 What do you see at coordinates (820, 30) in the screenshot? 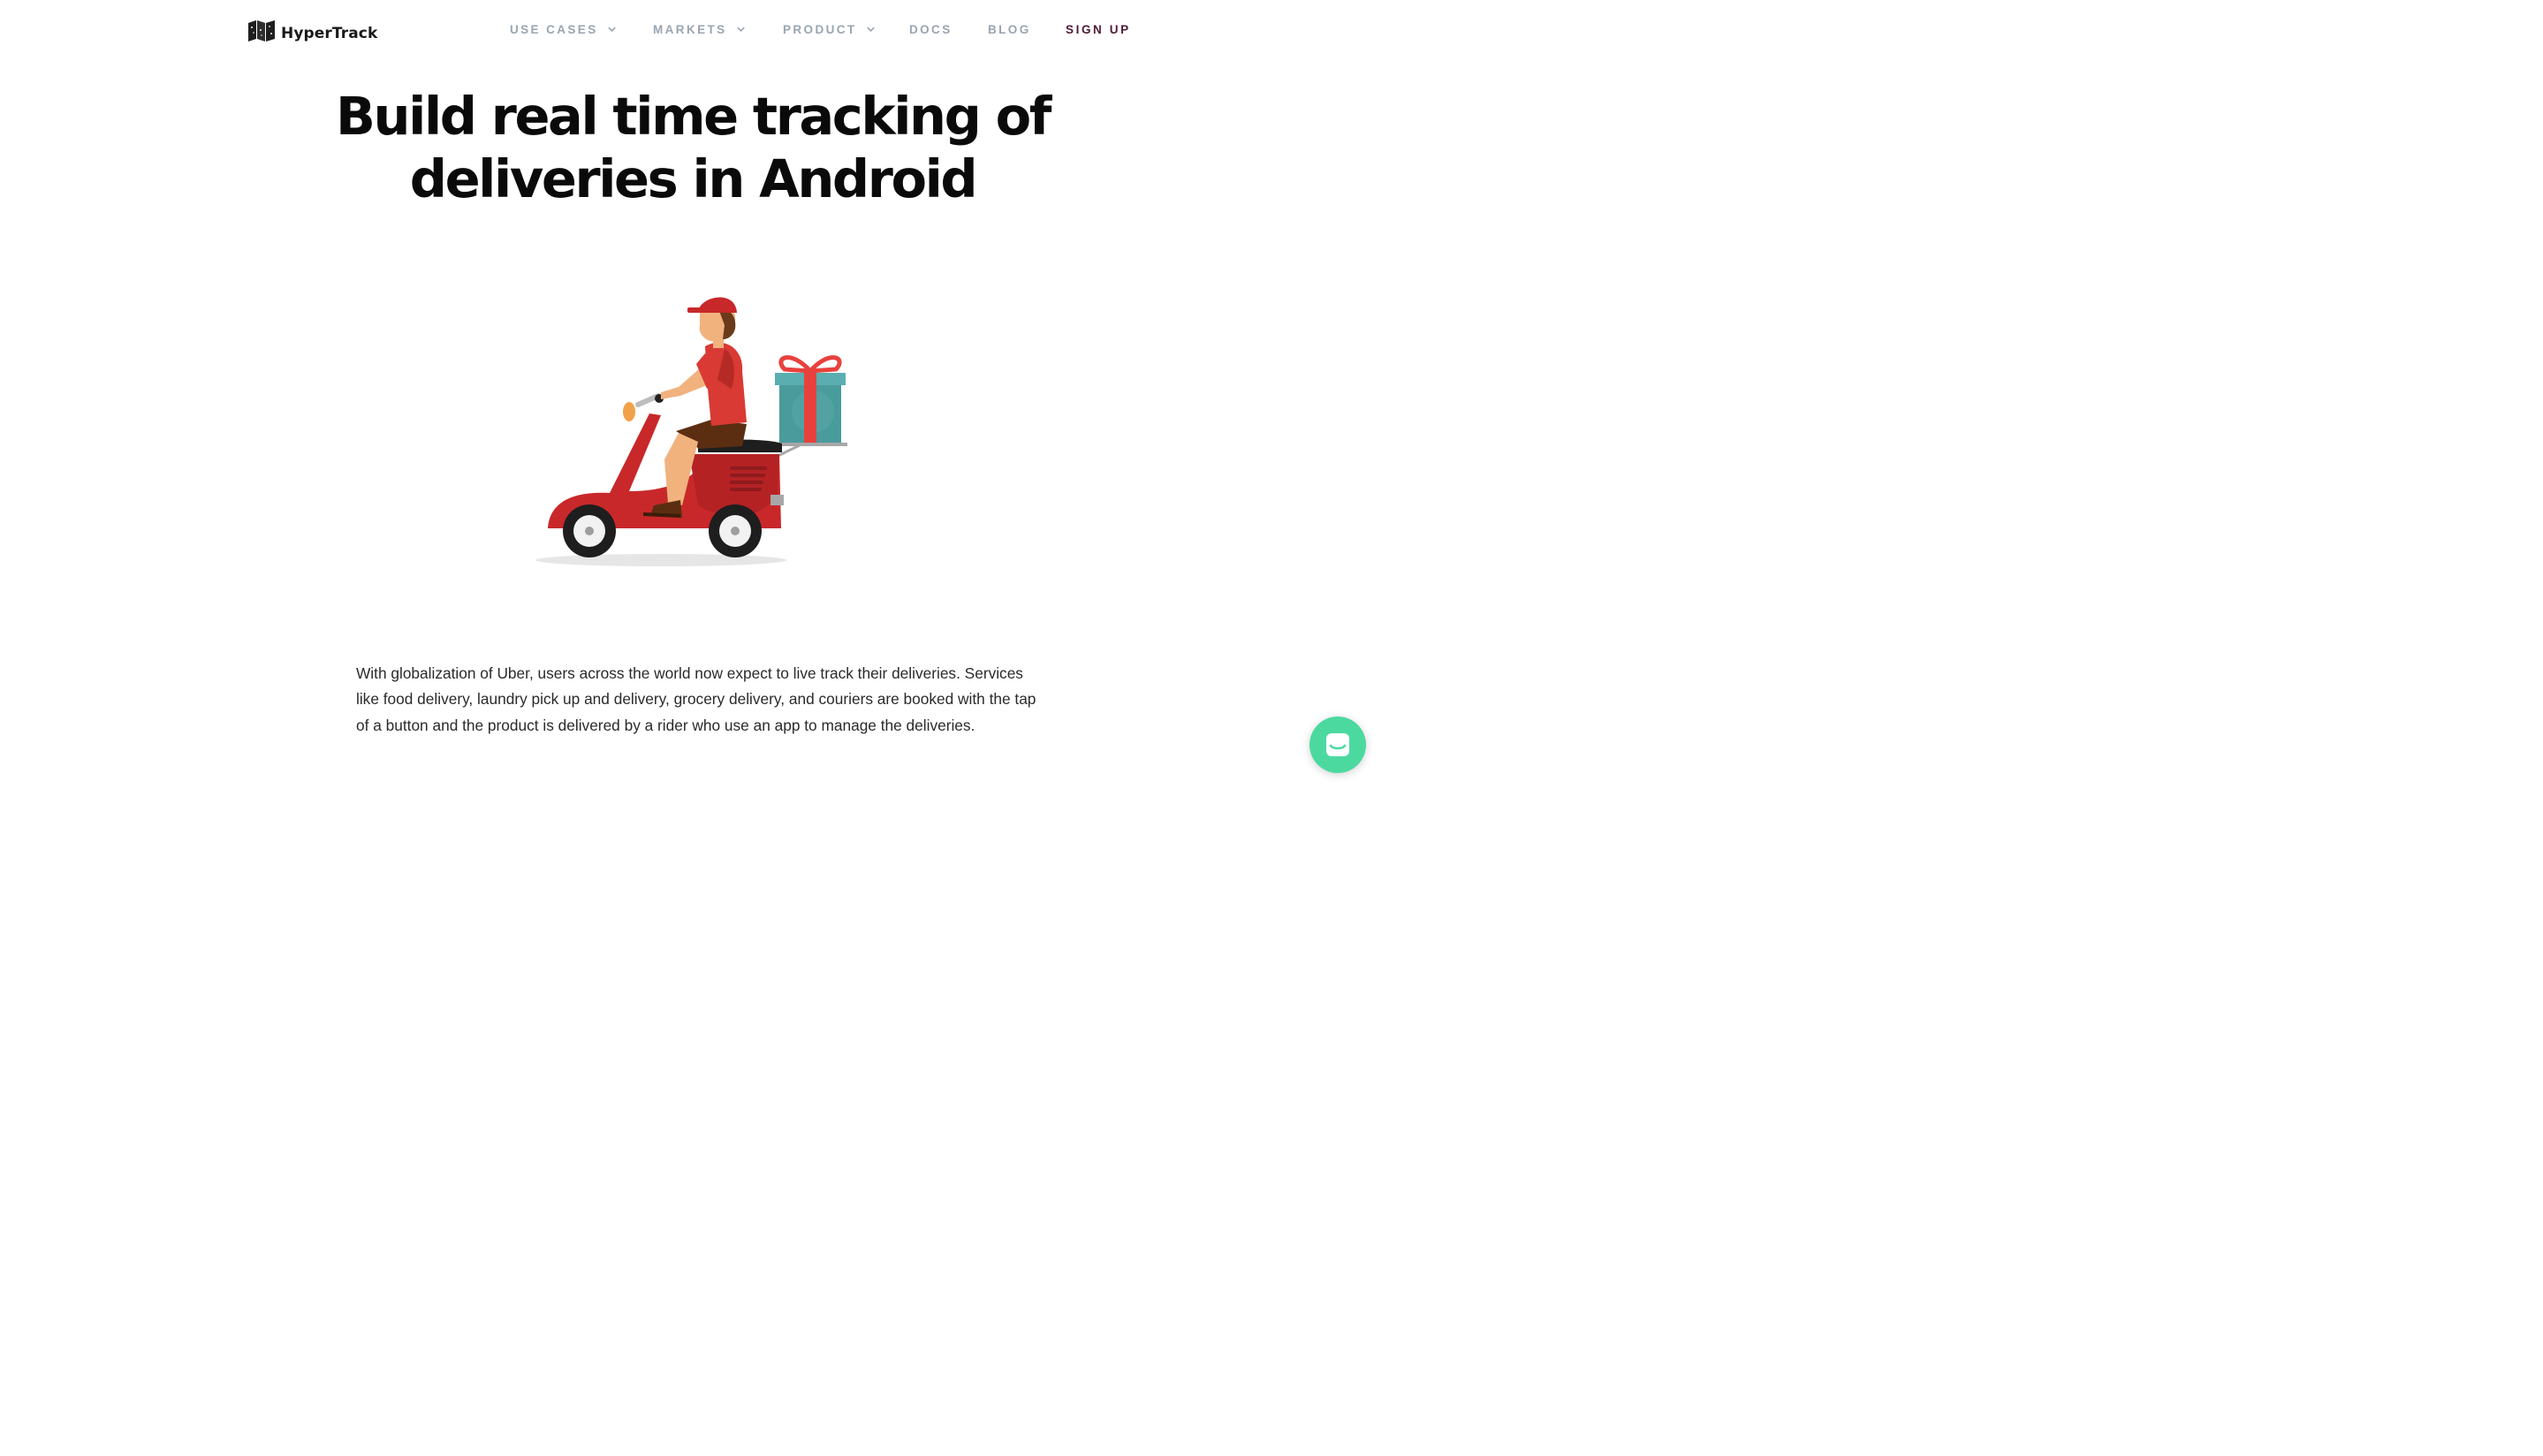
I see `nav-item-label: PRODUCT` at bounding box center [820, 30].